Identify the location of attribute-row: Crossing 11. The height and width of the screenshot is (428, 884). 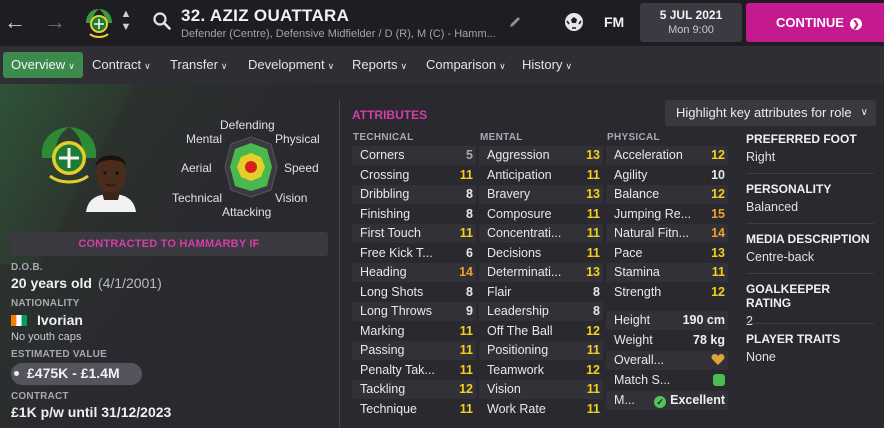
(414, 175).